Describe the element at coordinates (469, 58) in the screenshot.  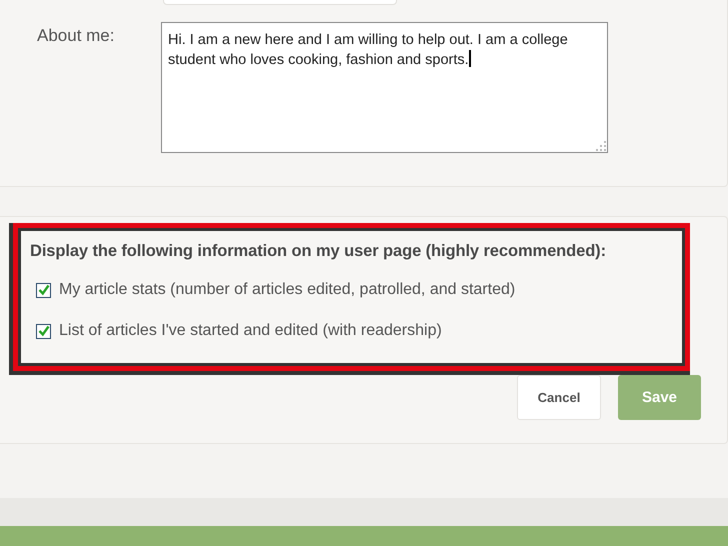
I see `text-cursor` at that location.